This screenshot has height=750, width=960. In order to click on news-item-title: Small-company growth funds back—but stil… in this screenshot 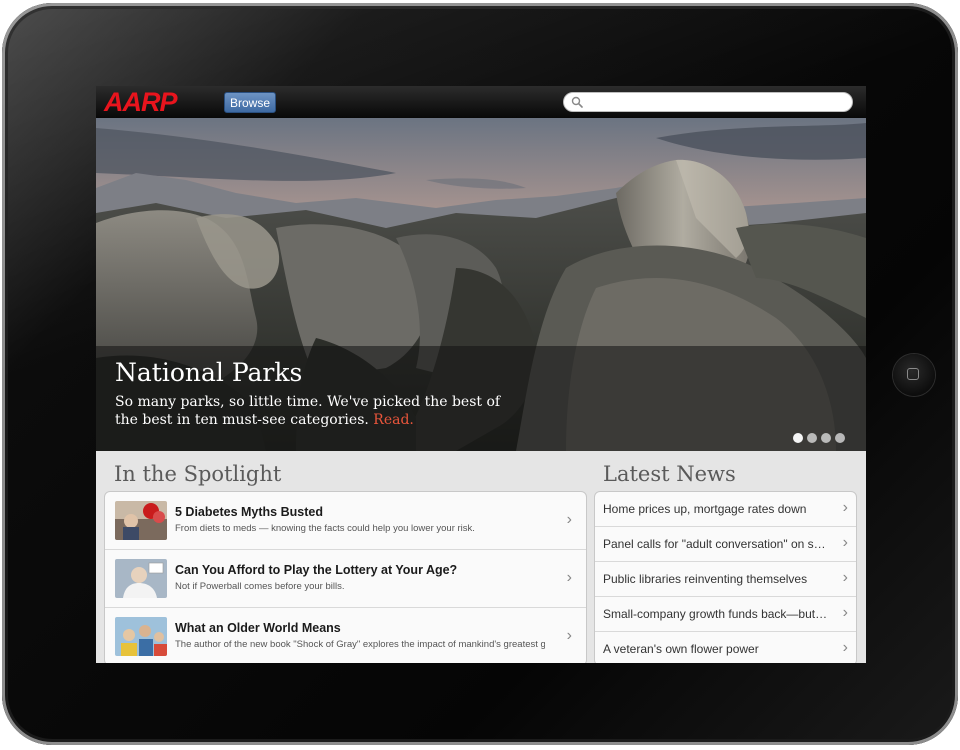, I will do `click(715, 614)`.